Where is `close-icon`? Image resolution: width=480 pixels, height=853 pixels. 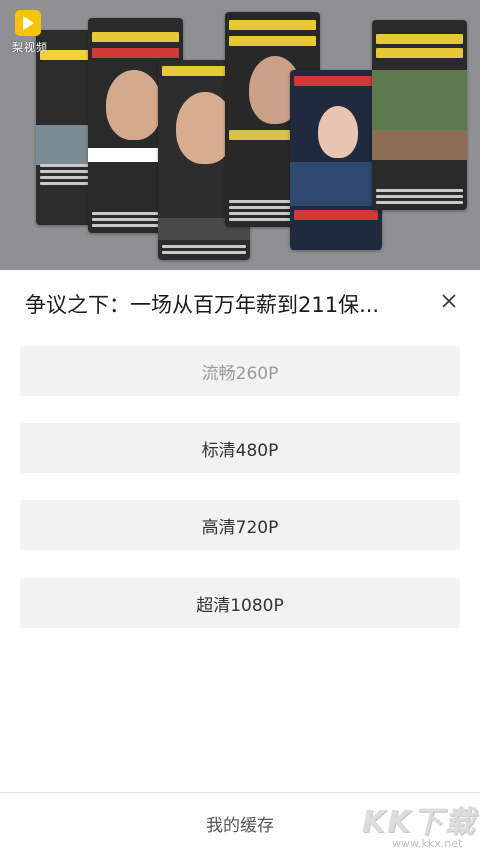
close-icon is located at coordinates (449, 301).